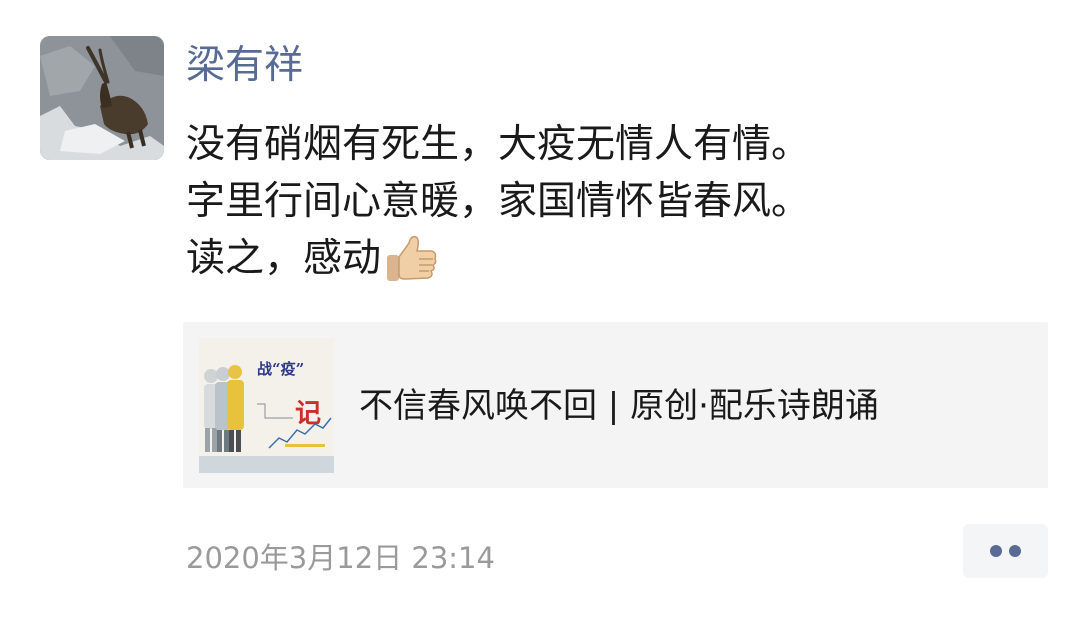 This screenshot has height=641, width=1080. I want to click on post-timestamp: 2020年3月12日 23:14, so click(340, 558).